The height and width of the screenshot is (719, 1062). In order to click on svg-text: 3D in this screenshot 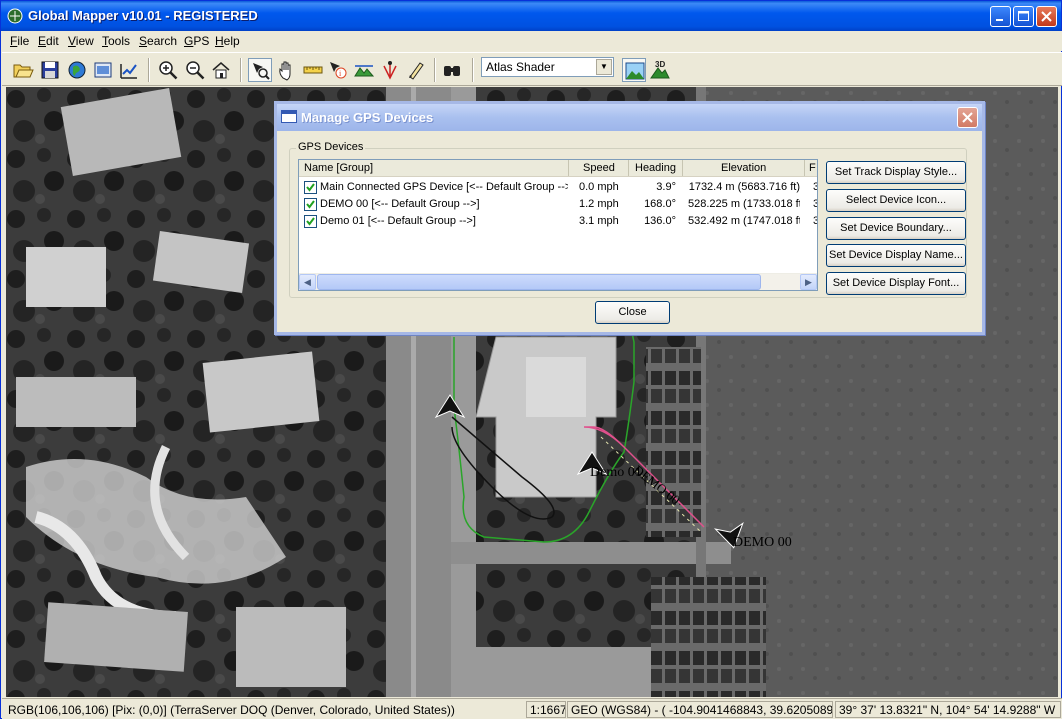, I will do `click(660, 64)`.